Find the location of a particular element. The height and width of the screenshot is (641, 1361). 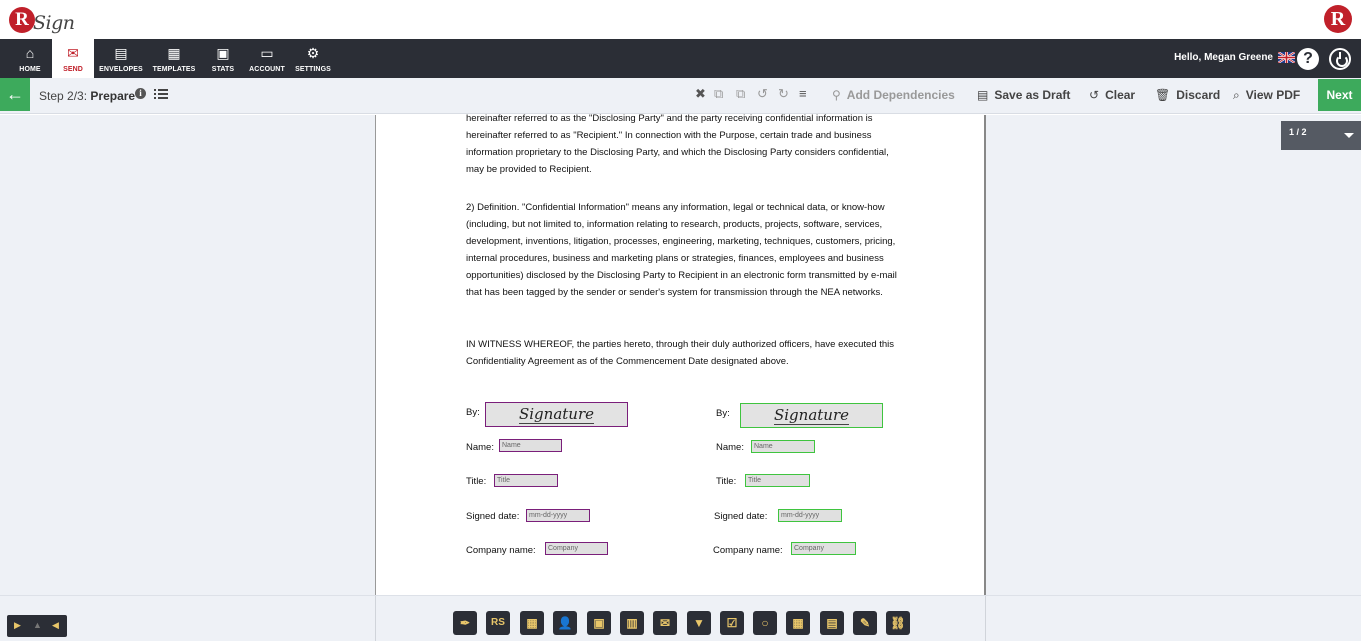

nav-home: ⌂ HOME is located at coordinates (30, 58).